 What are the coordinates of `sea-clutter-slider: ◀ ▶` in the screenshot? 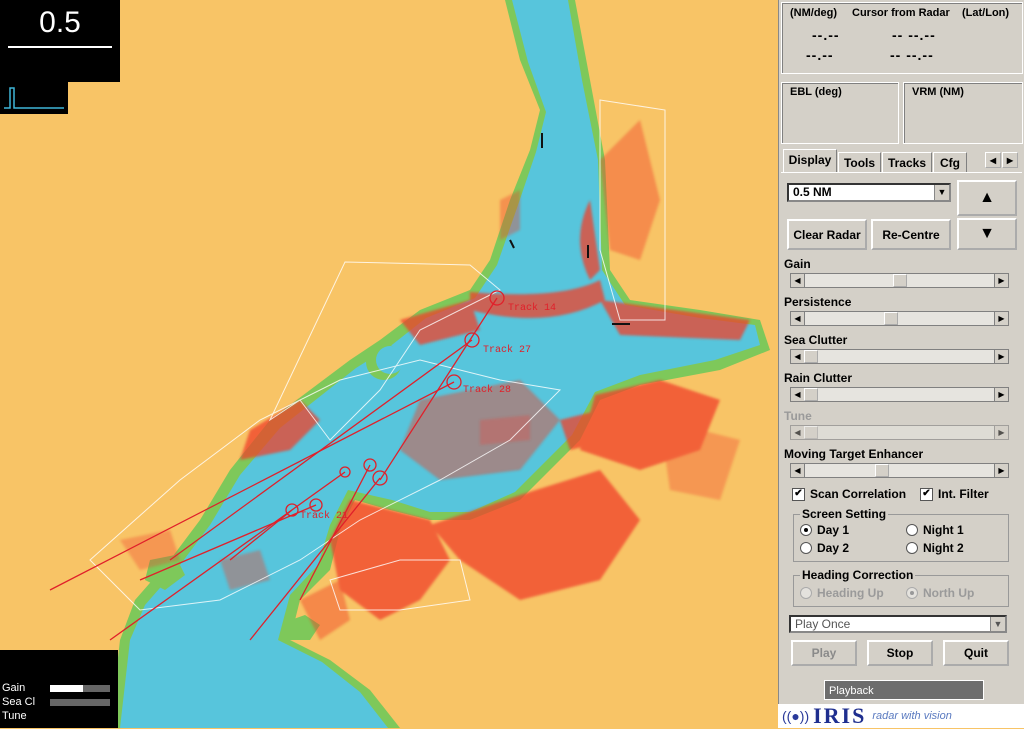 It's located at (899, 356).